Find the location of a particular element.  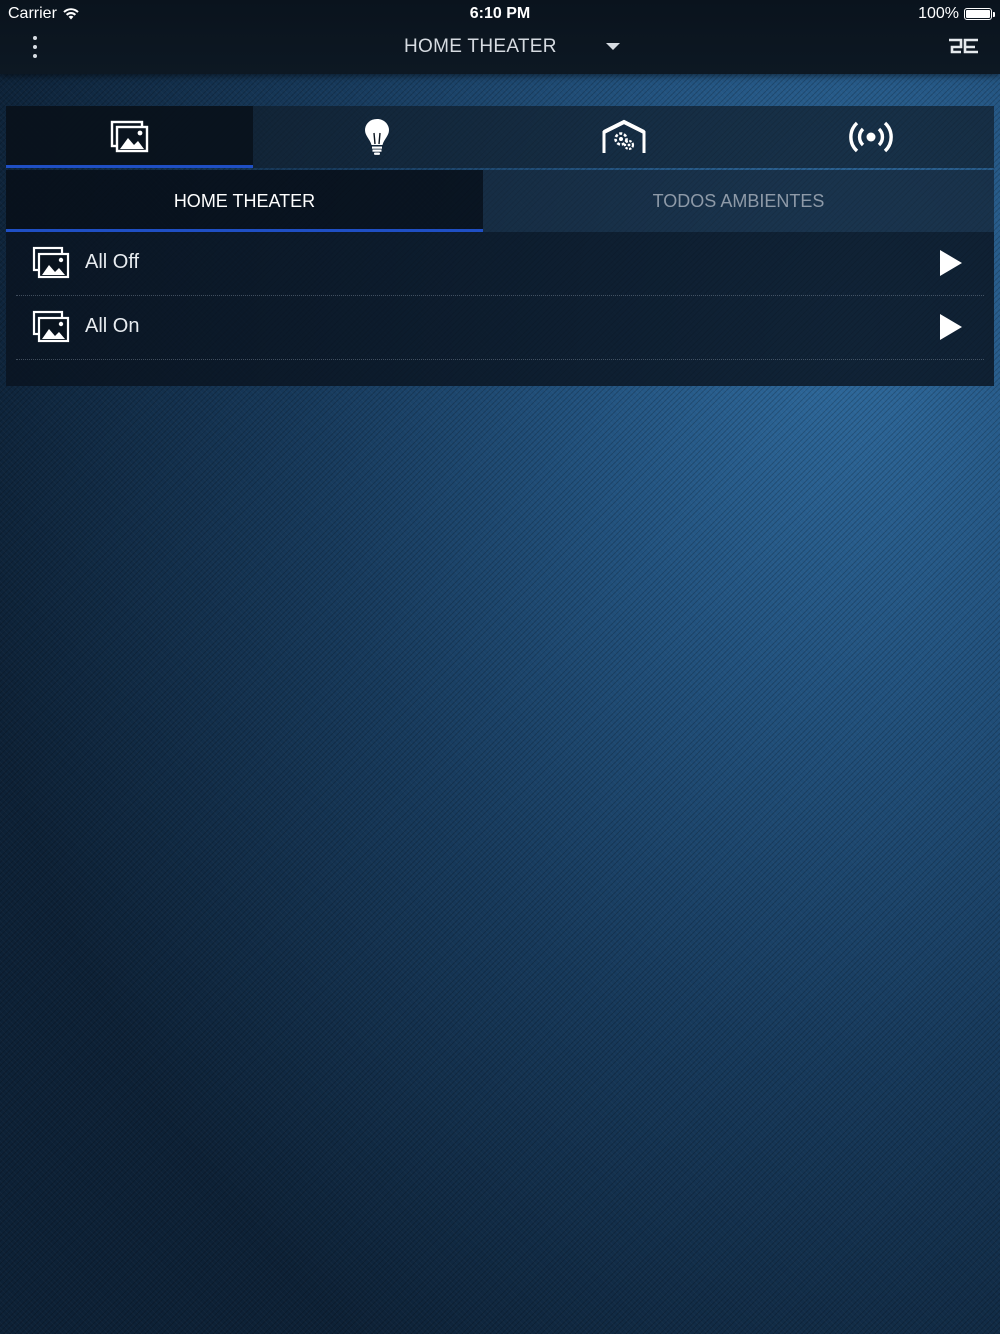

scene-label: All Off is located at coordinates (112, 262).